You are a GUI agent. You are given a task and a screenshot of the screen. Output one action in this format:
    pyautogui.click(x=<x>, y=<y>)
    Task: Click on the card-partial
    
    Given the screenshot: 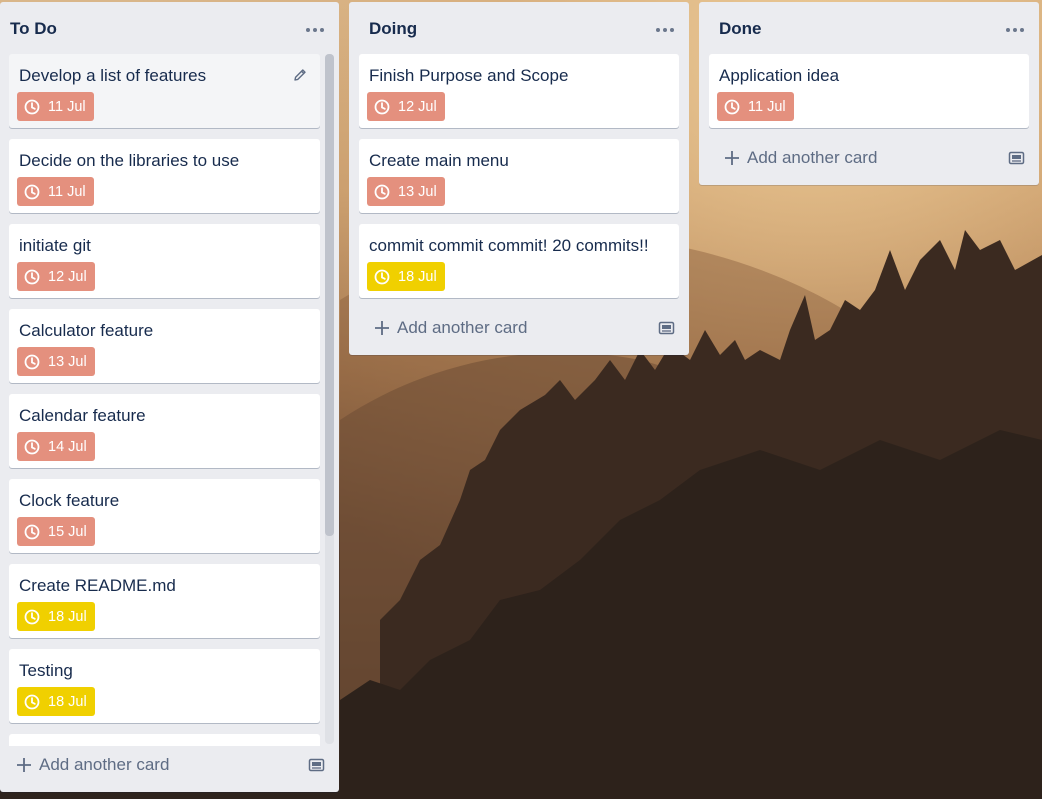 What is the action you would take?
    pyautogui.click(x=164, y=740)
    